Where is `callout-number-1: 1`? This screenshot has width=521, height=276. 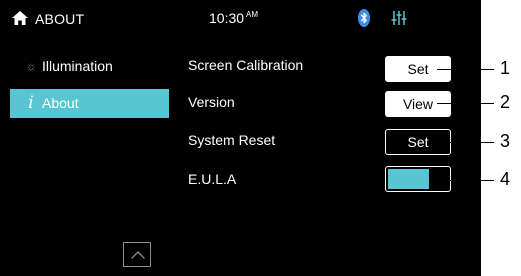 callout-number-1: 1 is located at coordinates (505, 68).